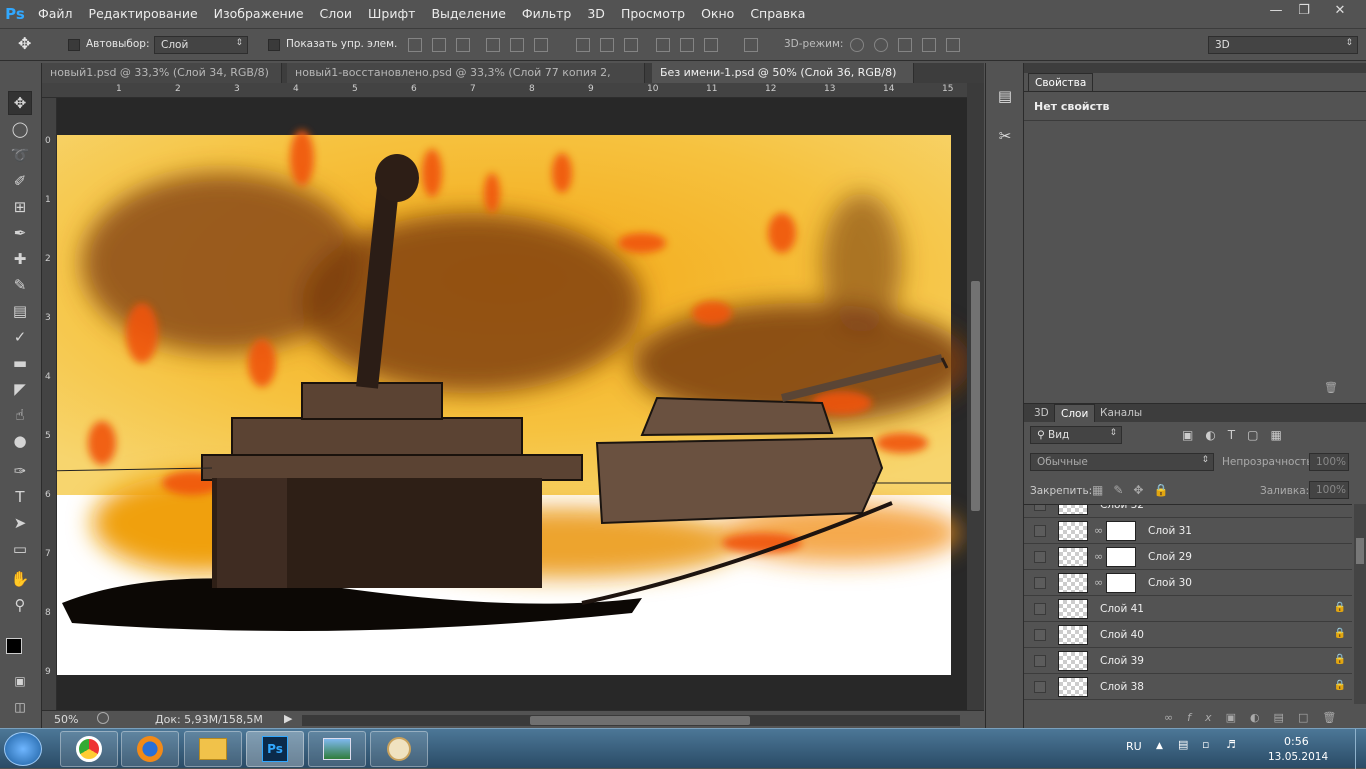  What do you see at coordinates (1121, 413) in the screenshot?
I see `tab-channels: Каналы` at bounding box center [1121, 413].